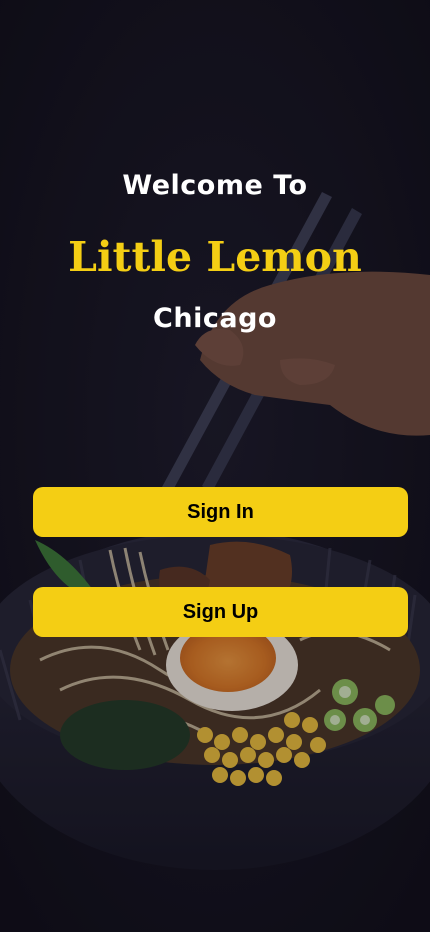 Image resolution: width=430 pixels, height=932 pixels. Describe the element at coordinates (220, 612) in the screenshot. I see `sign-up-button: Sign Up` at that location.